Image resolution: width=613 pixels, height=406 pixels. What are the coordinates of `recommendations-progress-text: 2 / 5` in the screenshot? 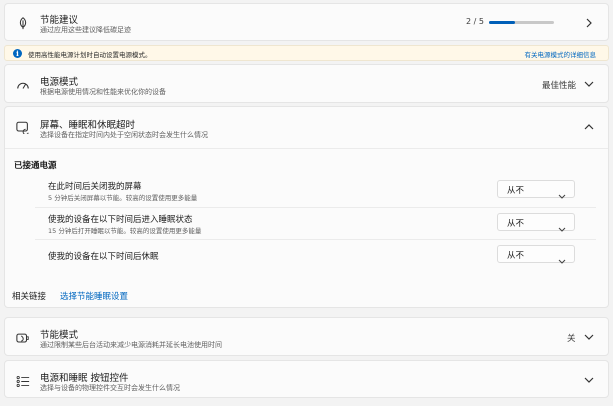 It's located at (475, 21).